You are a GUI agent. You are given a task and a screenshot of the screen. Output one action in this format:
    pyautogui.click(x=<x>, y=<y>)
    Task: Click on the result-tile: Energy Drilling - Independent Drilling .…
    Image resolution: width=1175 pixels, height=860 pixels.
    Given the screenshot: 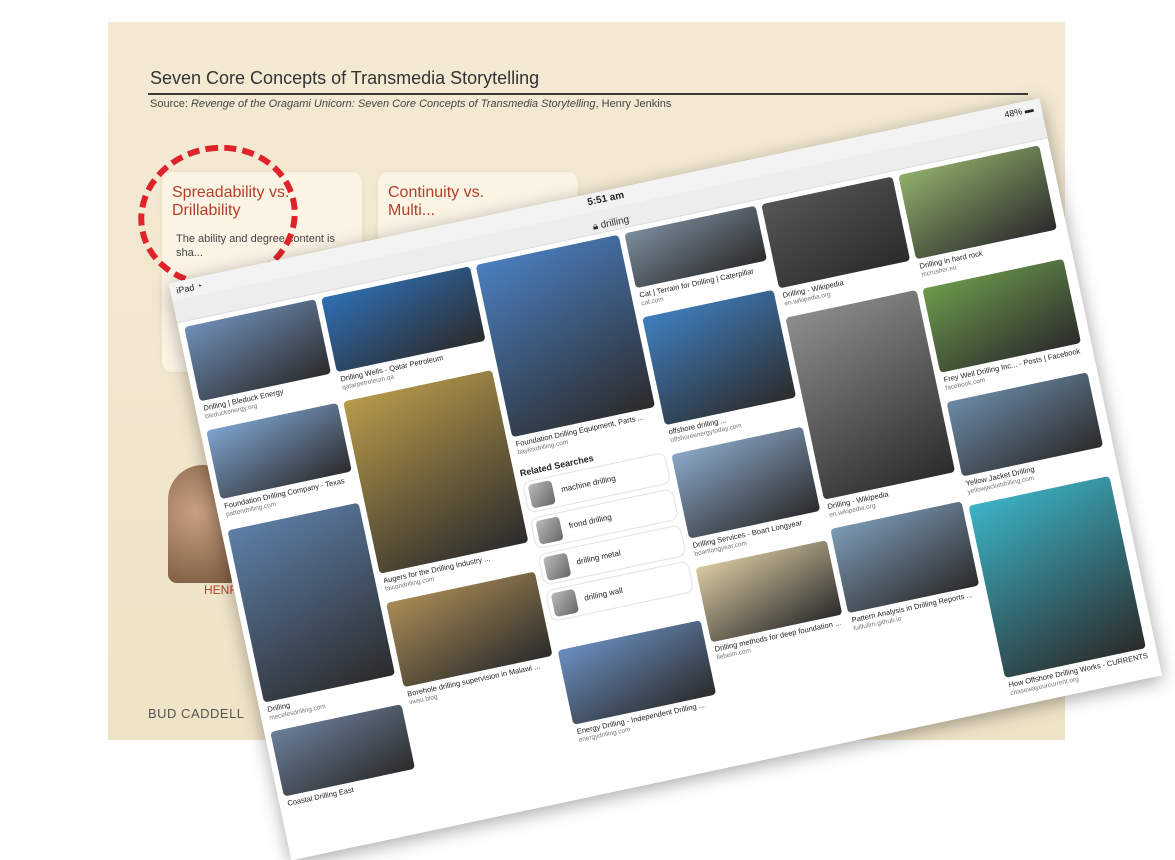 What is the action you would take?
    pyautogui.click(x=639, y=684)
    